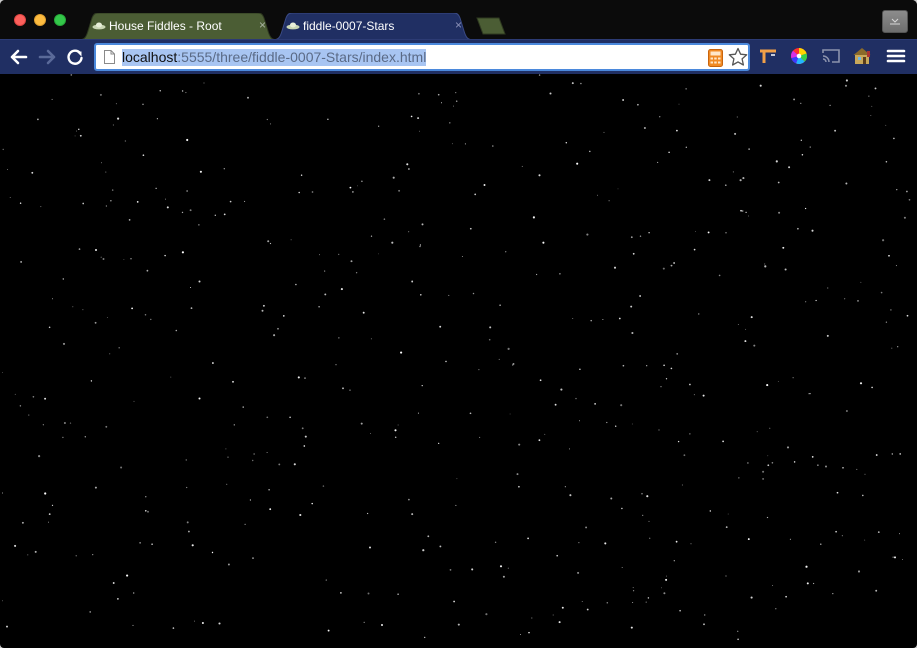 This screenshot has width=917, height=648. I want to click on new-tab-button, so click(490, 26).